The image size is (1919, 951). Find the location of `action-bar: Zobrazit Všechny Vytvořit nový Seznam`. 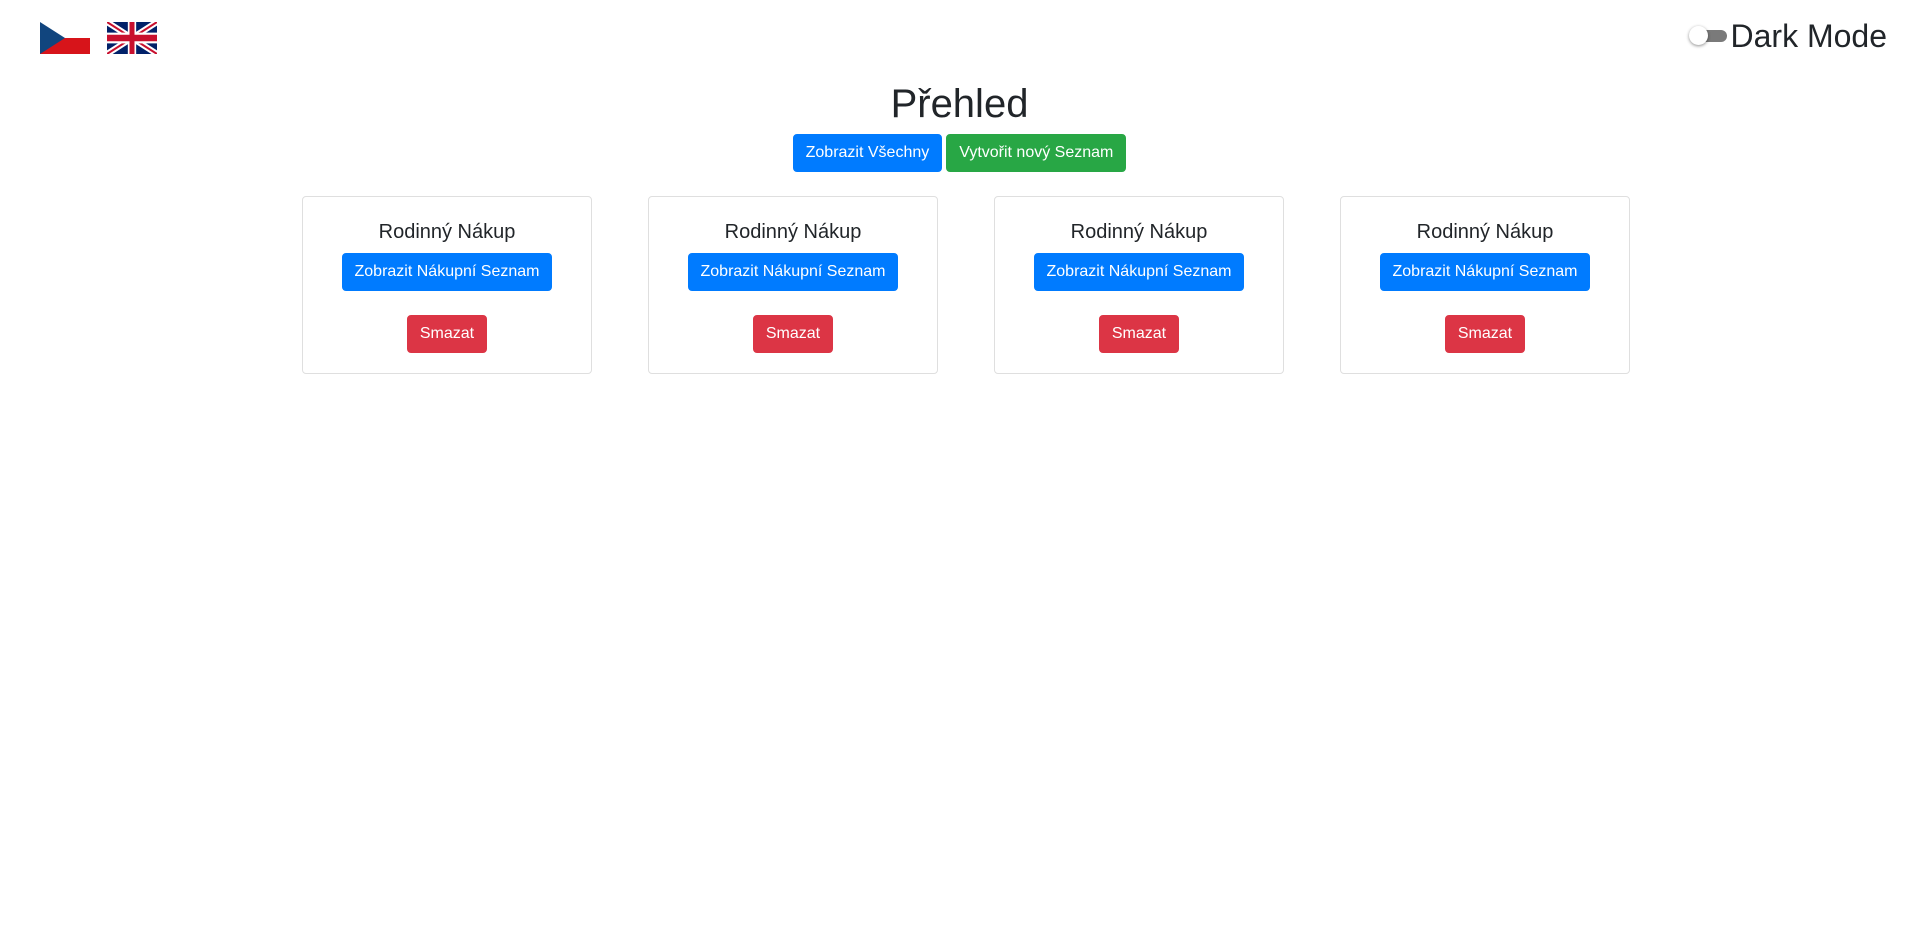

action-bar: Zobrazit Všechny Vytvořit nový Seznam is located at coordinates (959, 153).